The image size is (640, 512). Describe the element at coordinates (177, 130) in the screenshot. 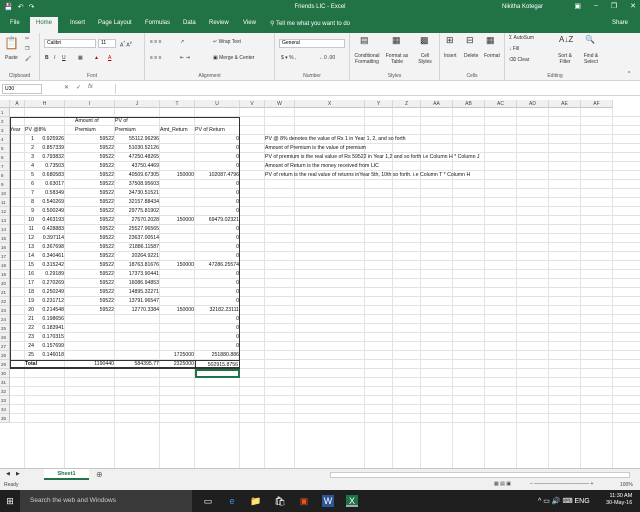

I see `cell: Amt_Return` at that location.